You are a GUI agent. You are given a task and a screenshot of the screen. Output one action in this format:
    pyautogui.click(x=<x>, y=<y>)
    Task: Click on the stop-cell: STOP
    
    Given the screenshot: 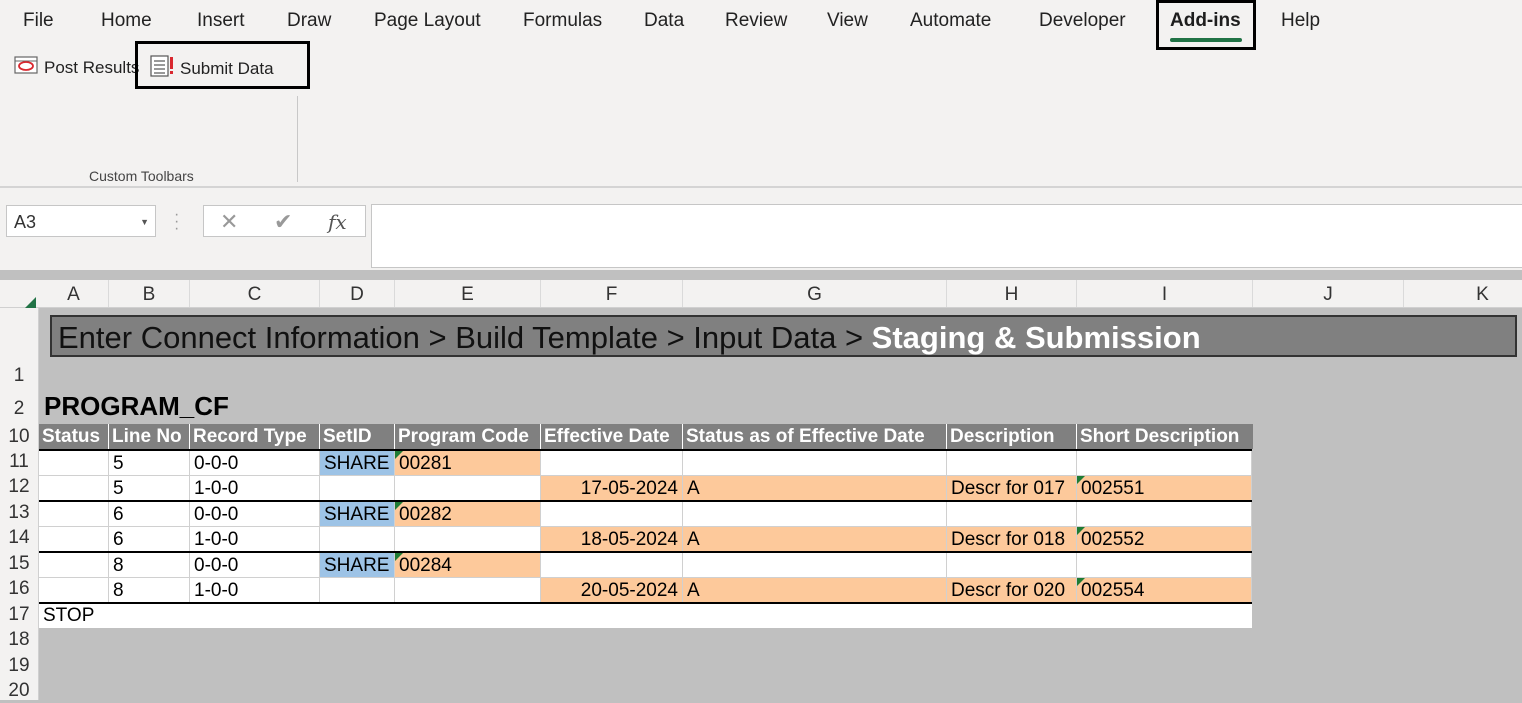 What is the action you would take?
    pyautogui.click(x=645, y=615)
    